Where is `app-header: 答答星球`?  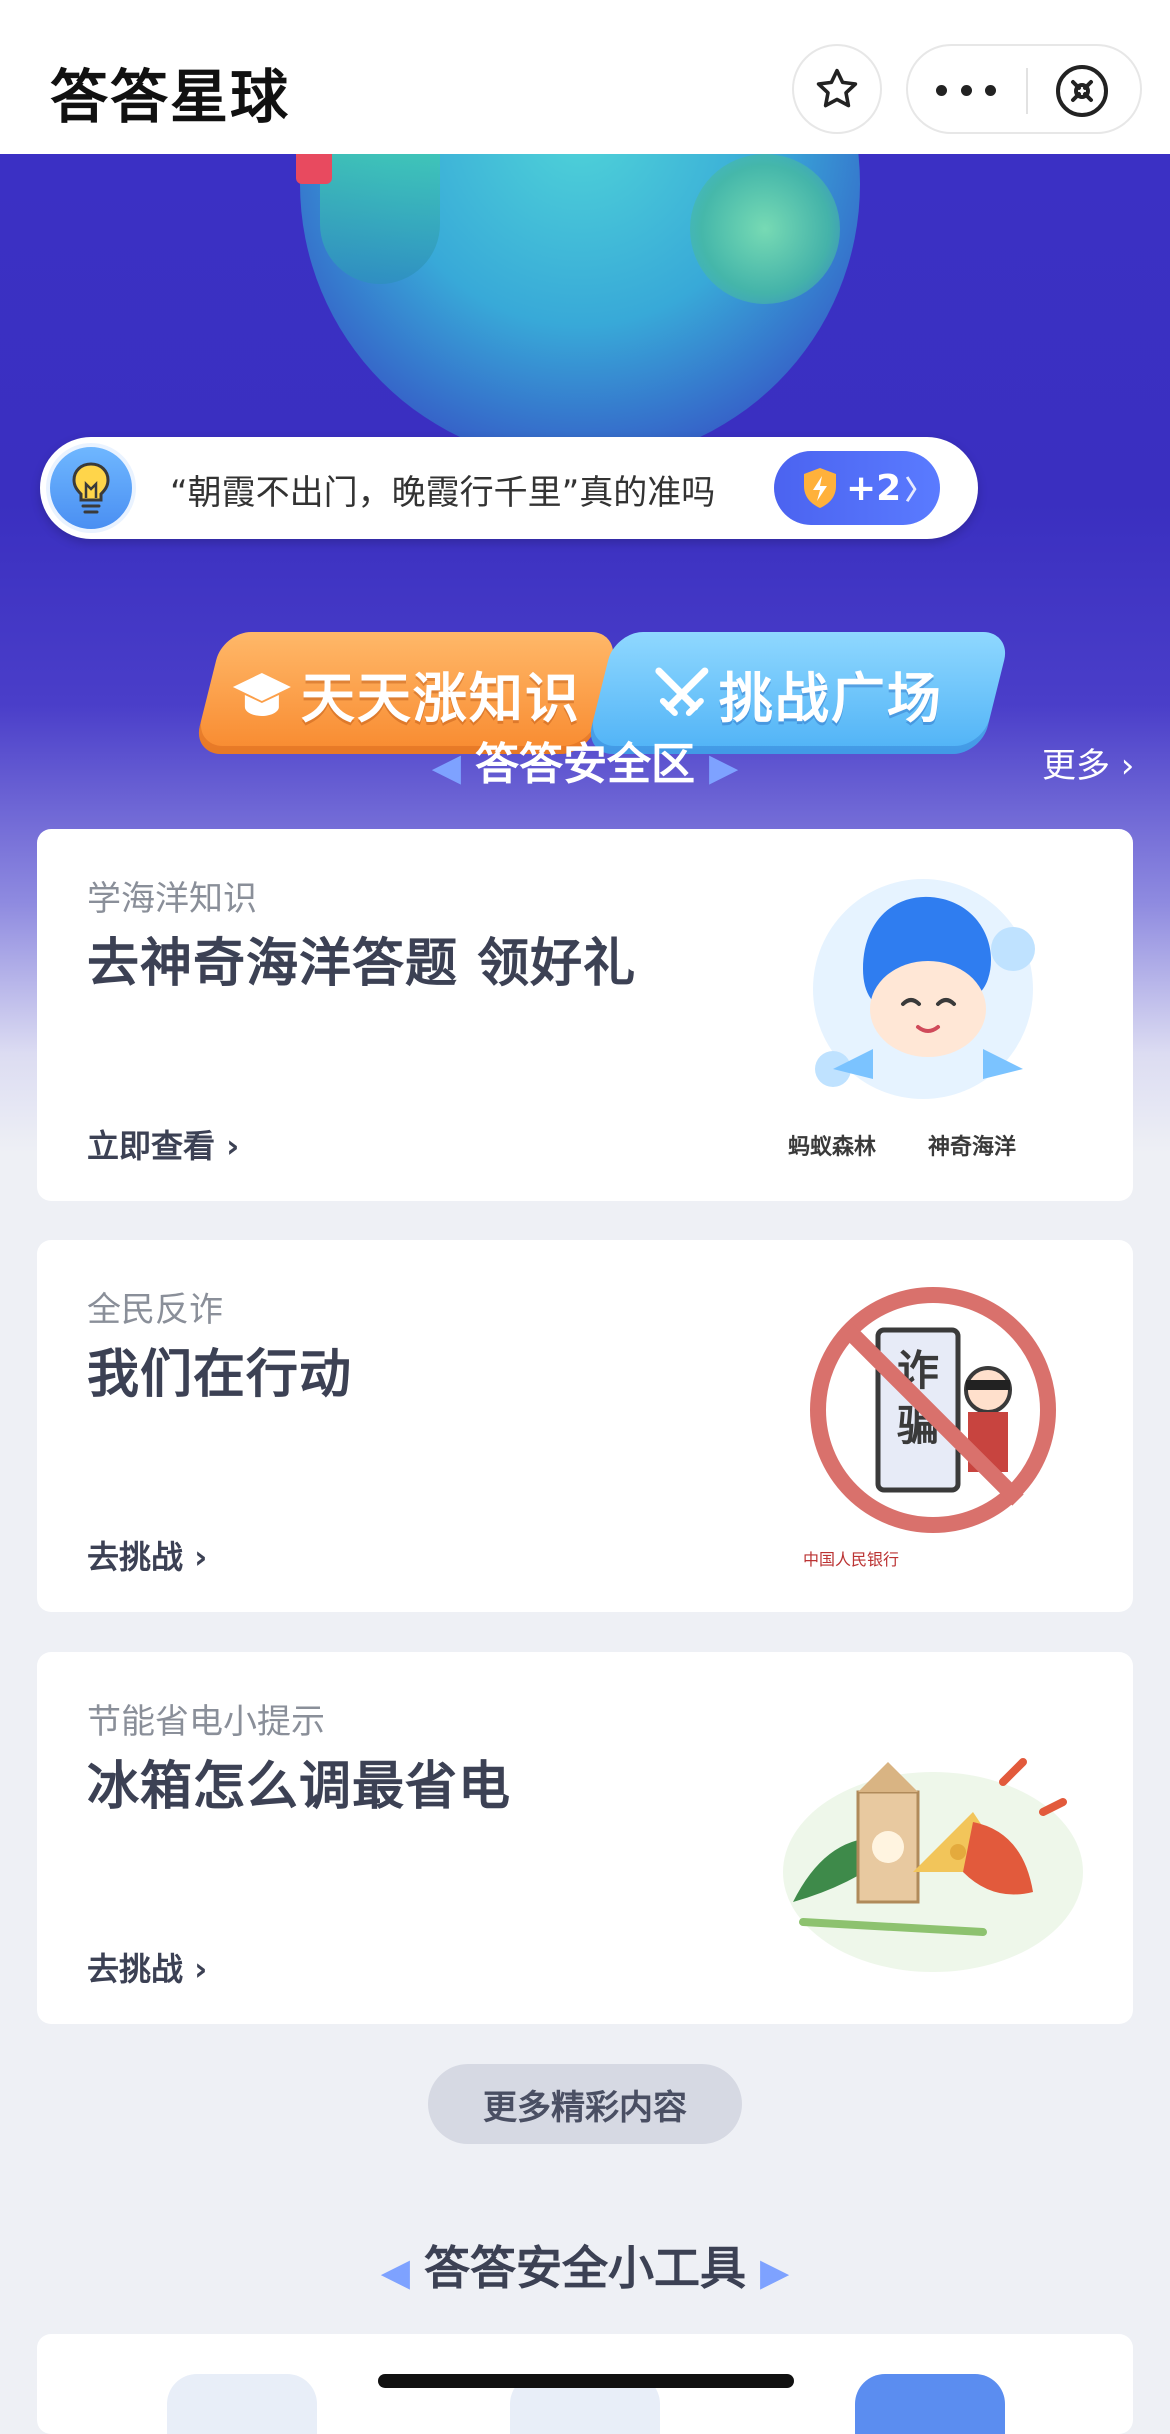 app-header: 答答星球 is located at coordinates (585, 77).